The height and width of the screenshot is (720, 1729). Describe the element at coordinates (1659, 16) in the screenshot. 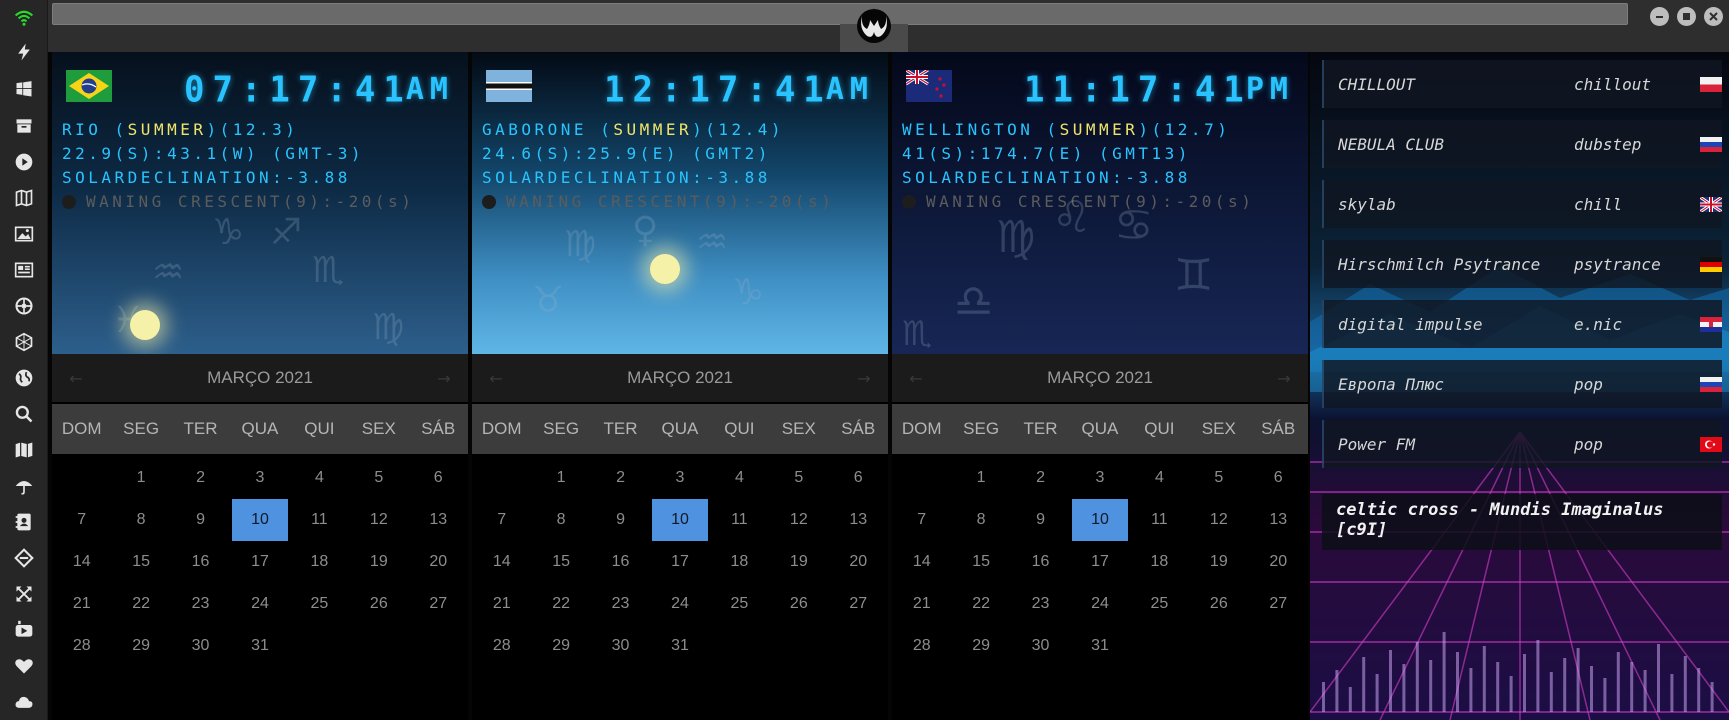

I see `minimize-button` at that location.